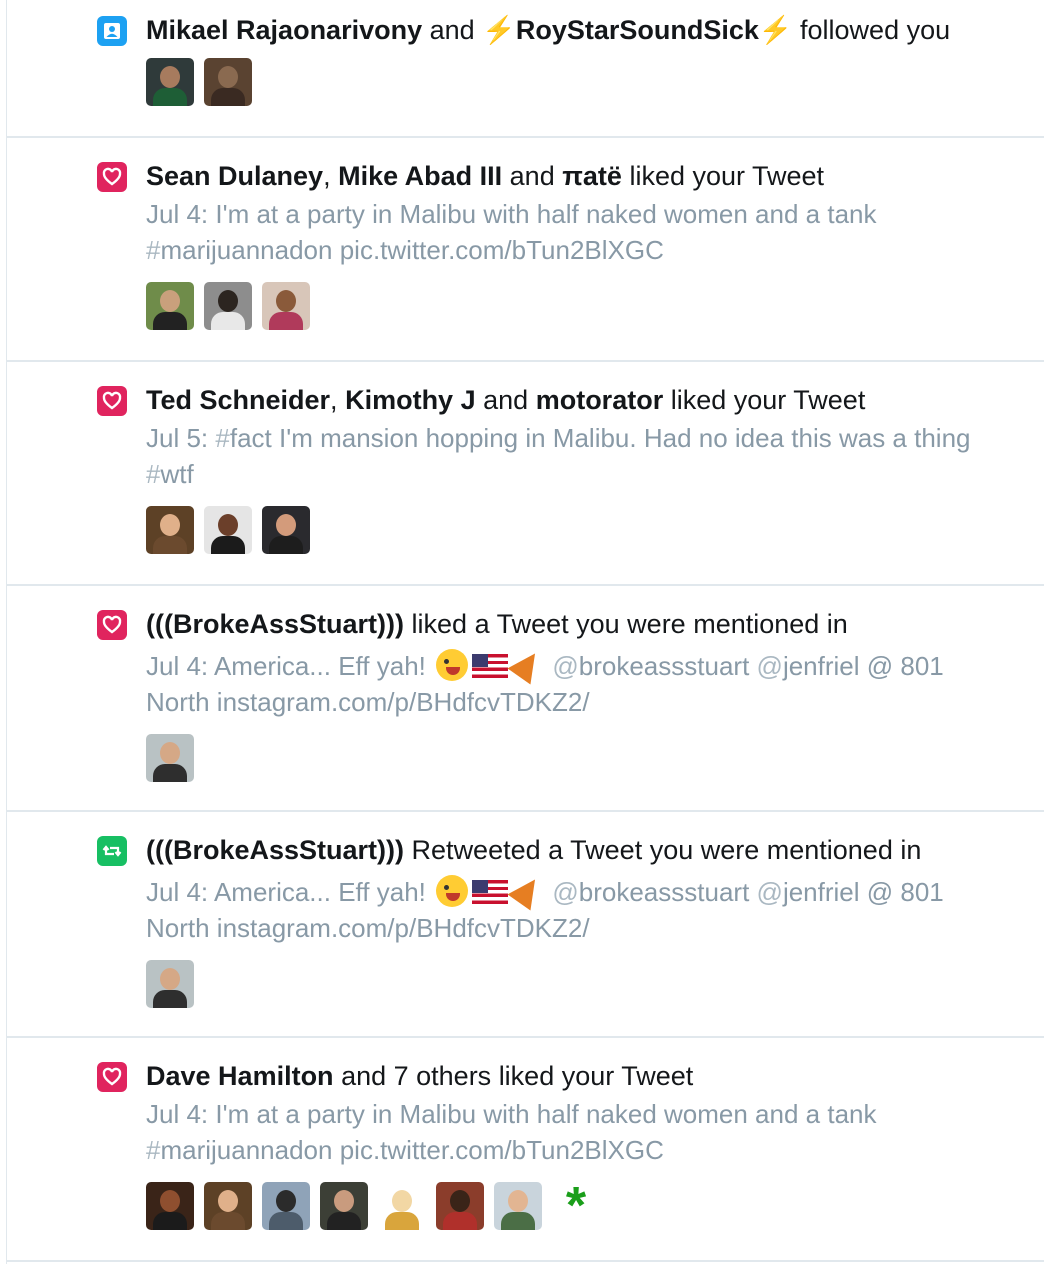  What do you see at coordinates (238, 400) in the screenshot?
I see `user-name-link: Ted Schneider` at bounding box center [238, 400].